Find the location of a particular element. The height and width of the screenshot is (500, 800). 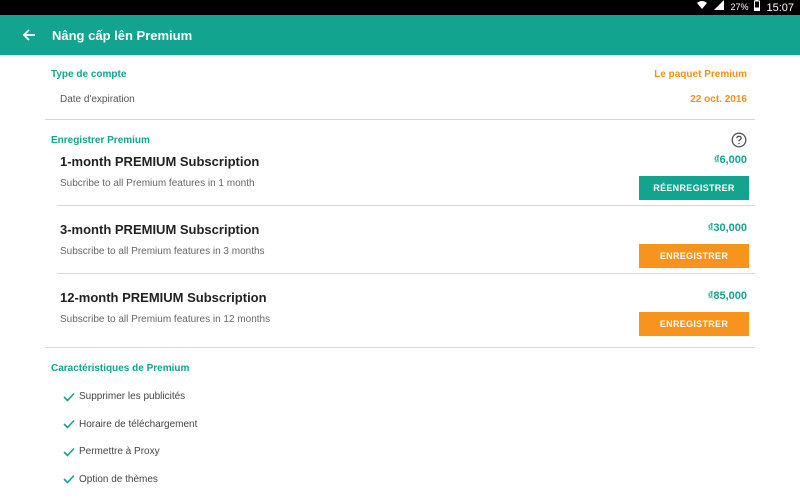

feature-label: Option de thèmes is located at coordinates (118, 479).